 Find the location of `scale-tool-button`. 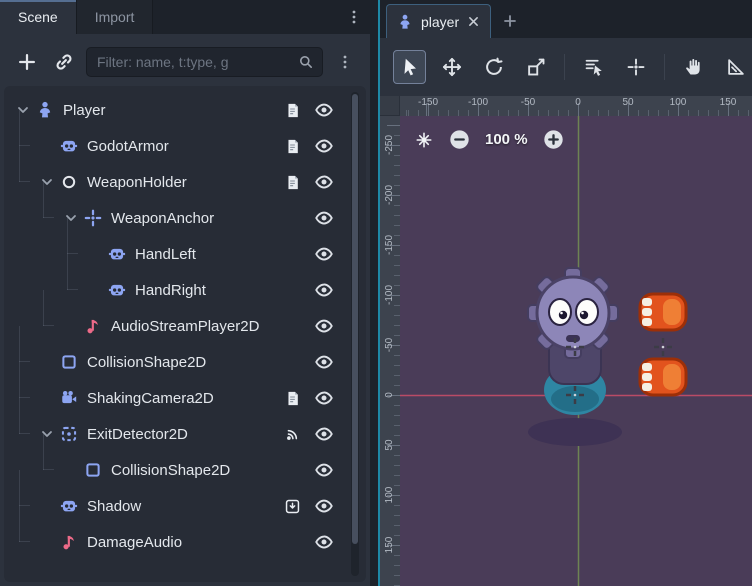

scale-tool-button is located at coordinates (535, 67).